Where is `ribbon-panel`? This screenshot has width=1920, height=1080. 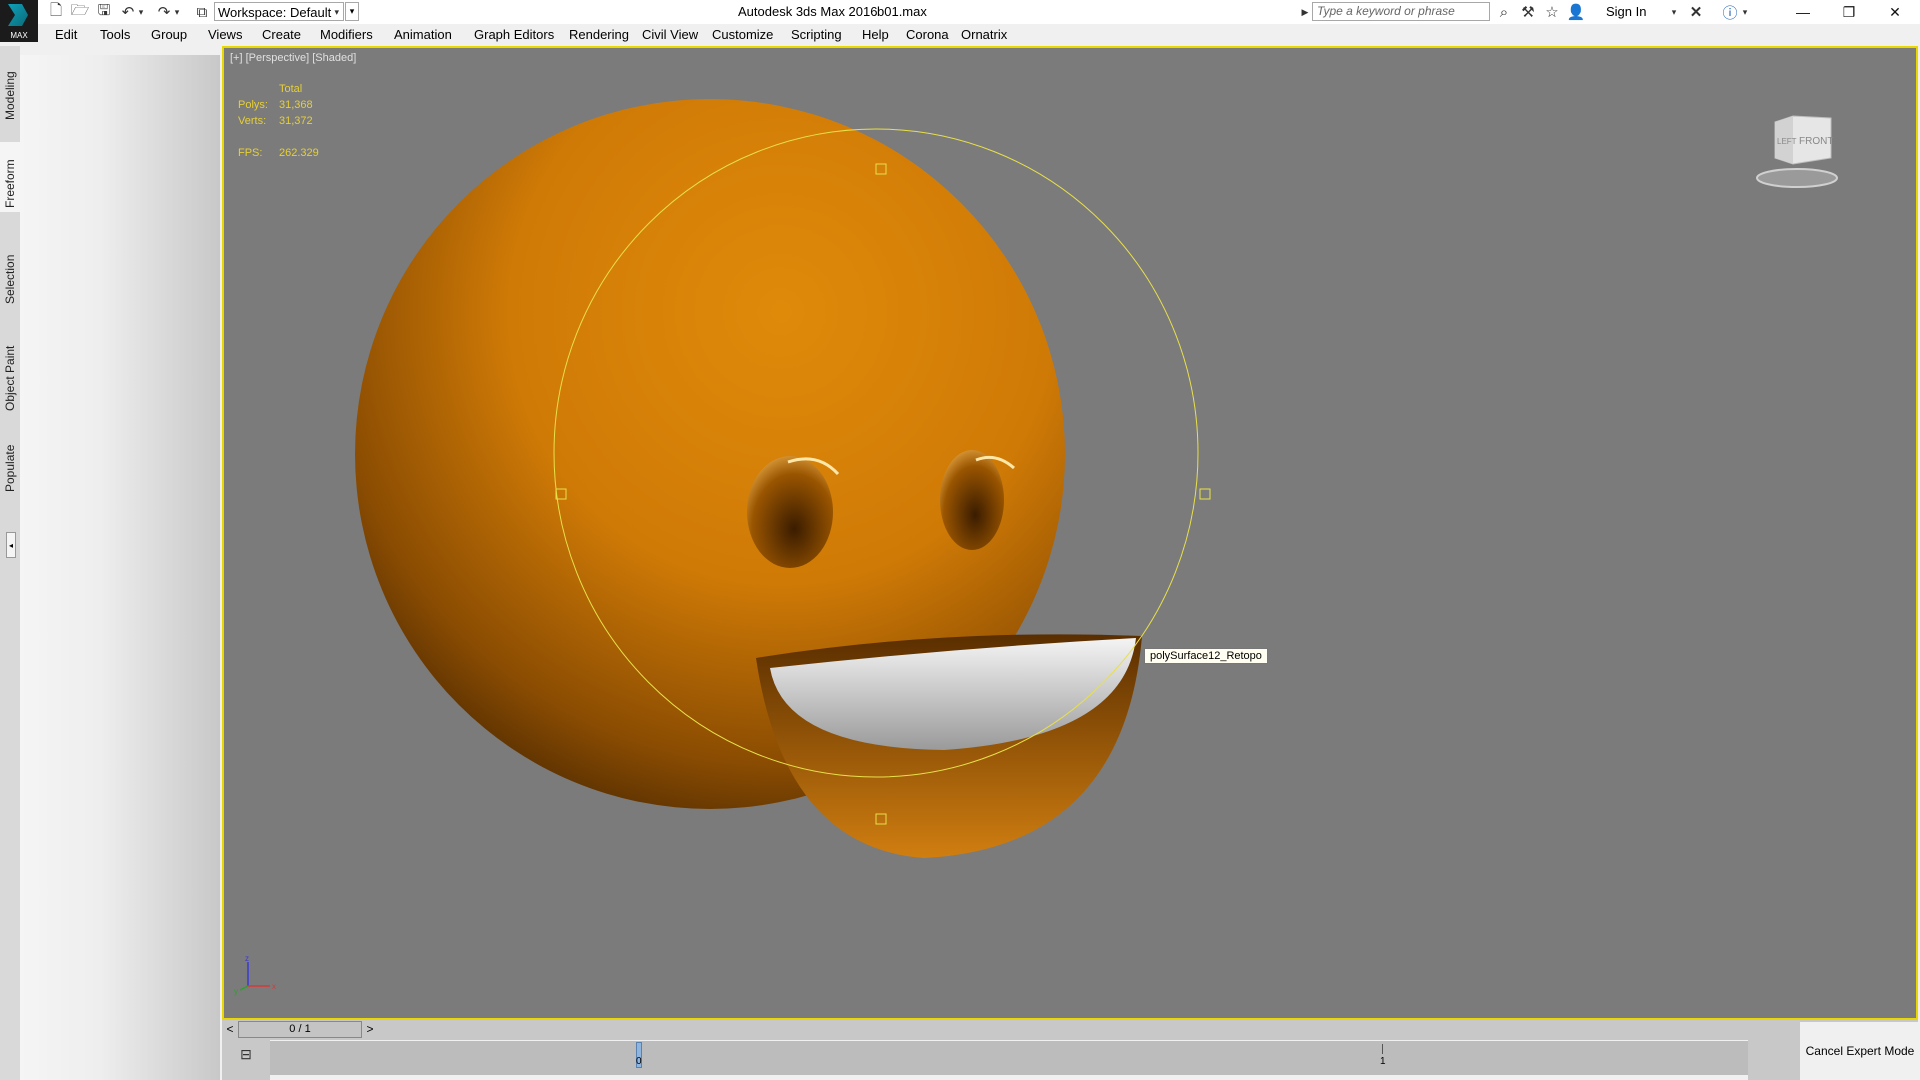
ribbon-panel is located at coordinates (120, 567).